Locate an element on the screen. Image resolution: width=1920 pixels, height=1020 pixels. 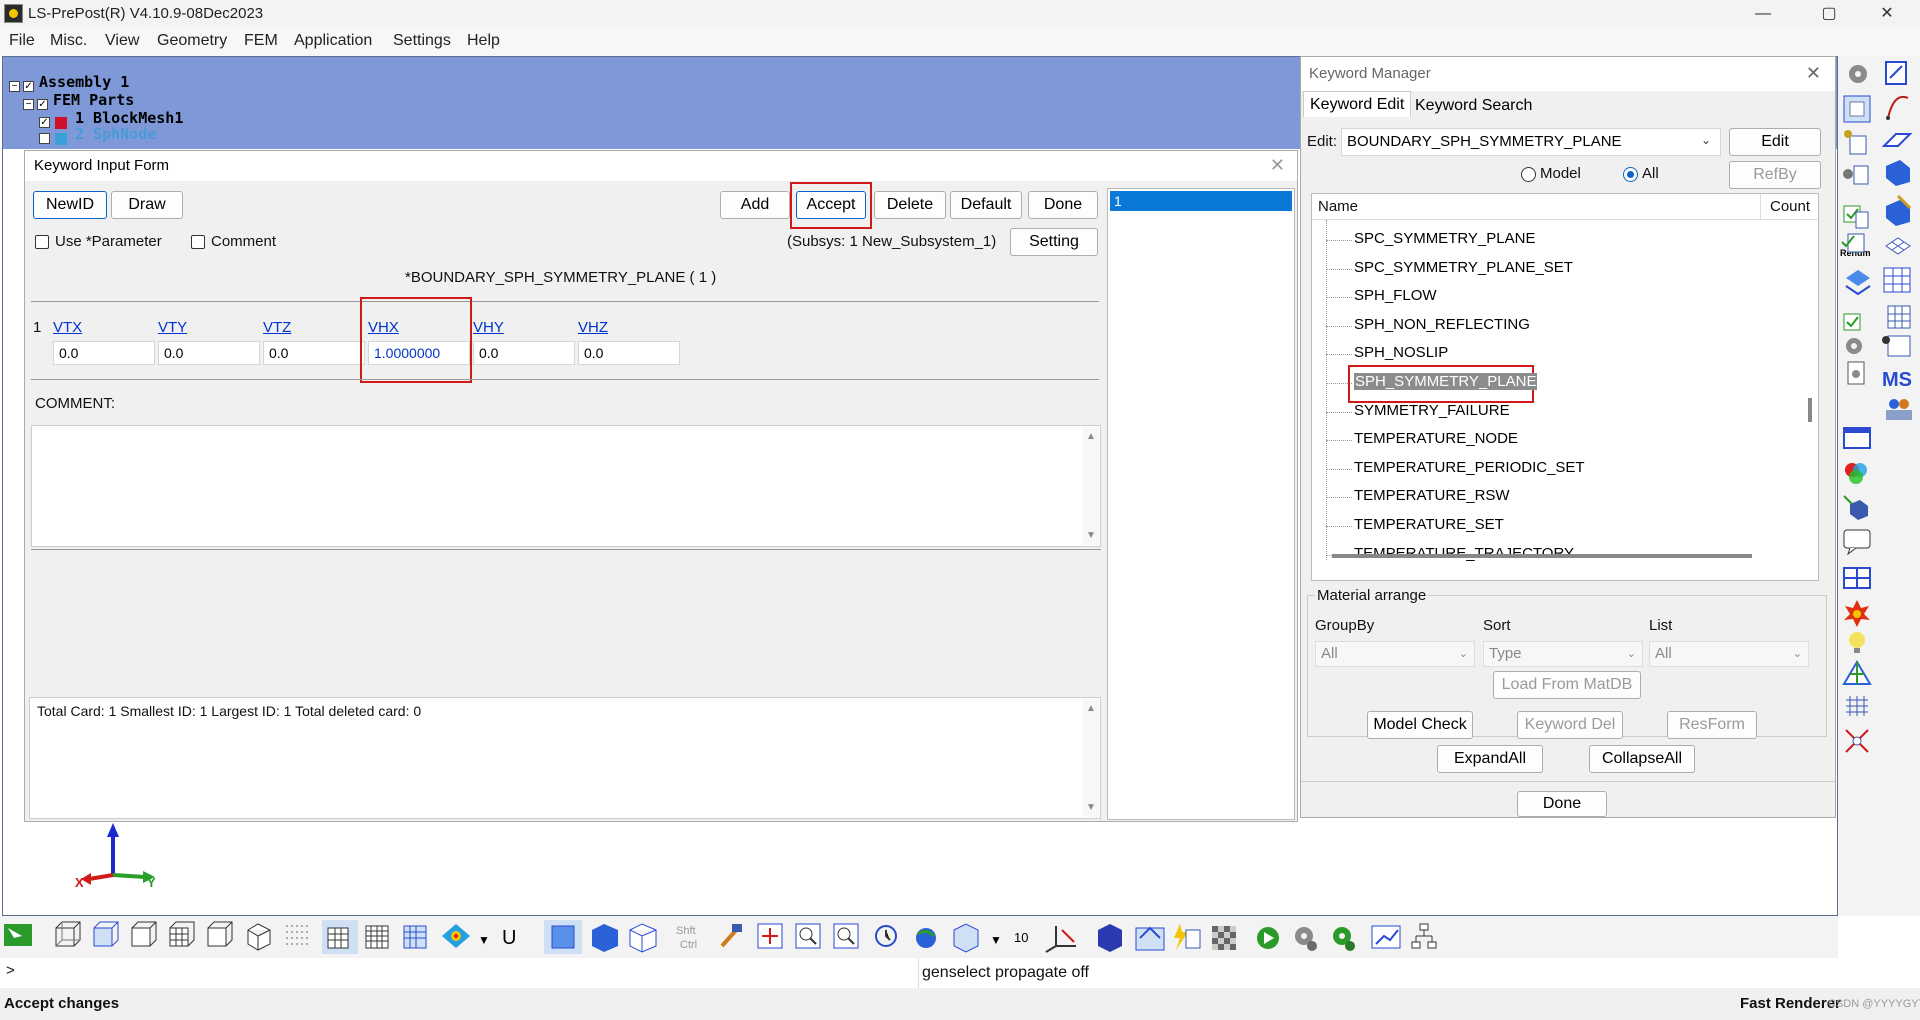
node-edit-icon is located at coordinates (1896, 73).